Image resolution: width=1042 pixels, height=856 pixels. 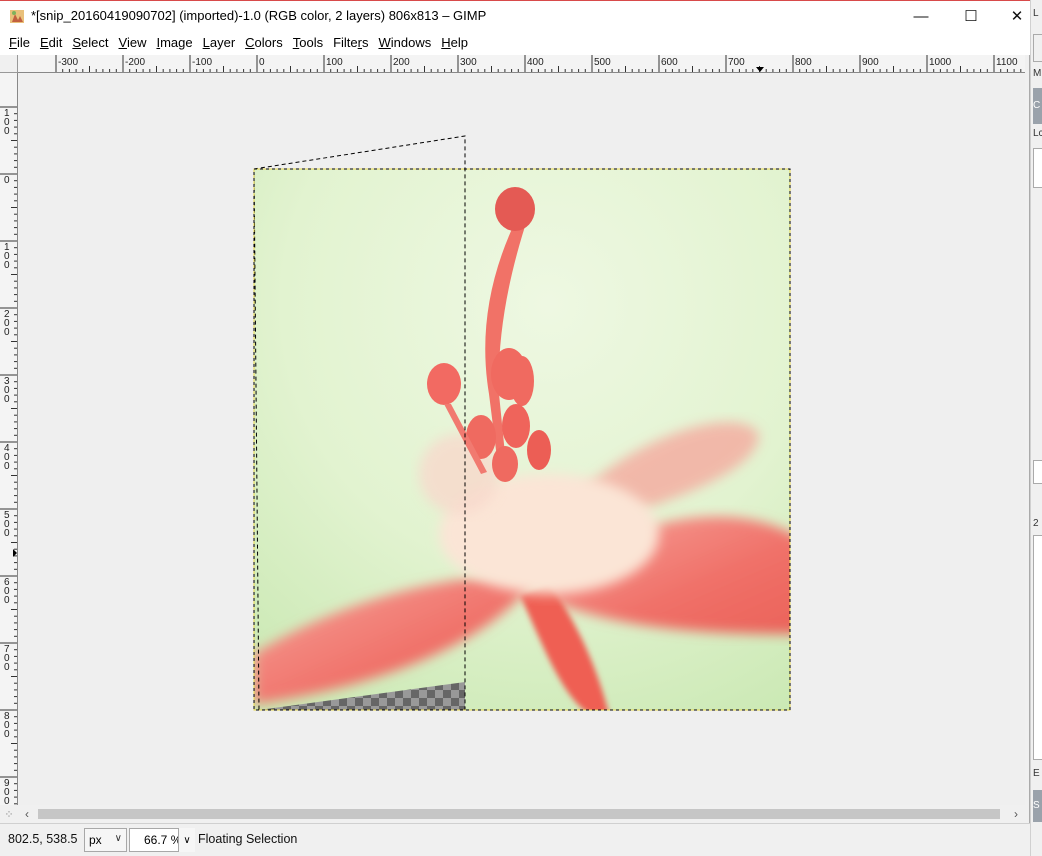 I want to click on ruler-label: 600, so click(x=669, y=62).